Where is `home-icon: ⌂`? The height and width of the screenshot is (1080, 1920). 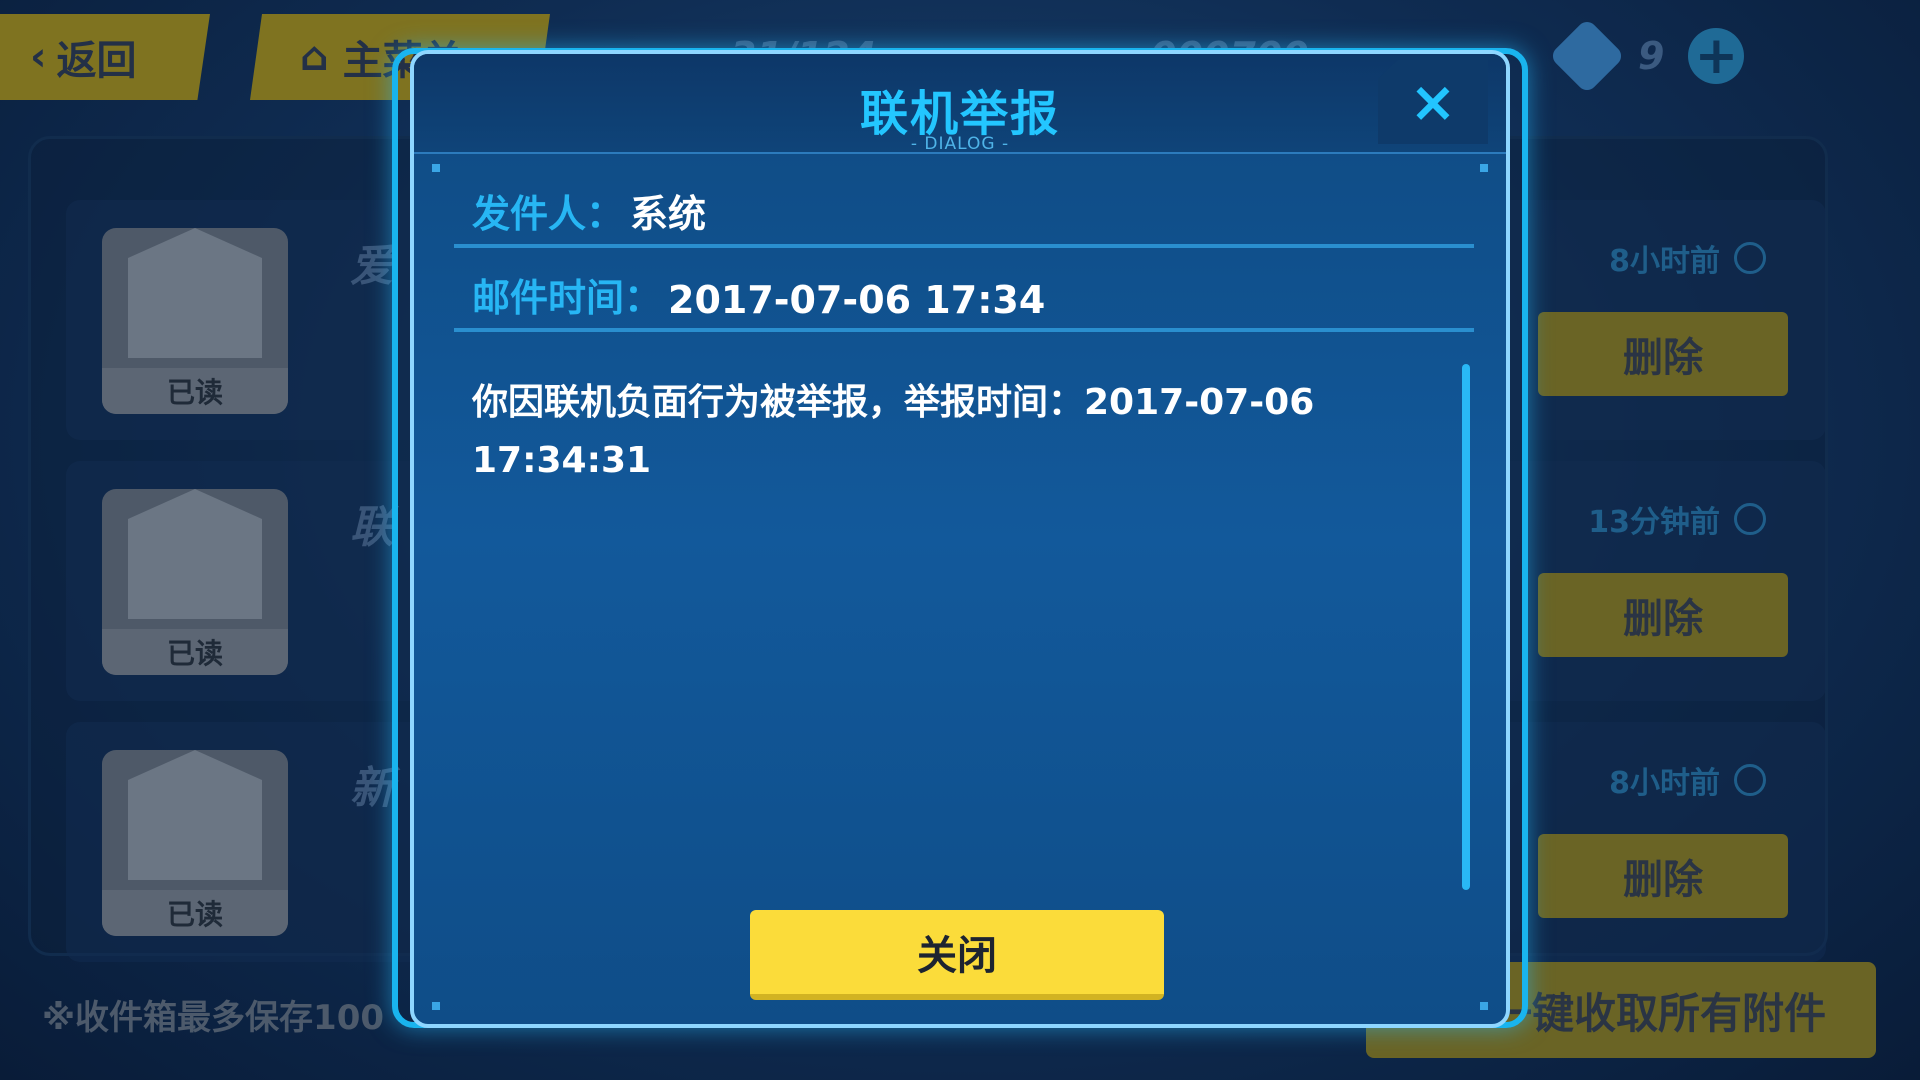 home-icon: ⌂ is located at coordinates (314, 57).